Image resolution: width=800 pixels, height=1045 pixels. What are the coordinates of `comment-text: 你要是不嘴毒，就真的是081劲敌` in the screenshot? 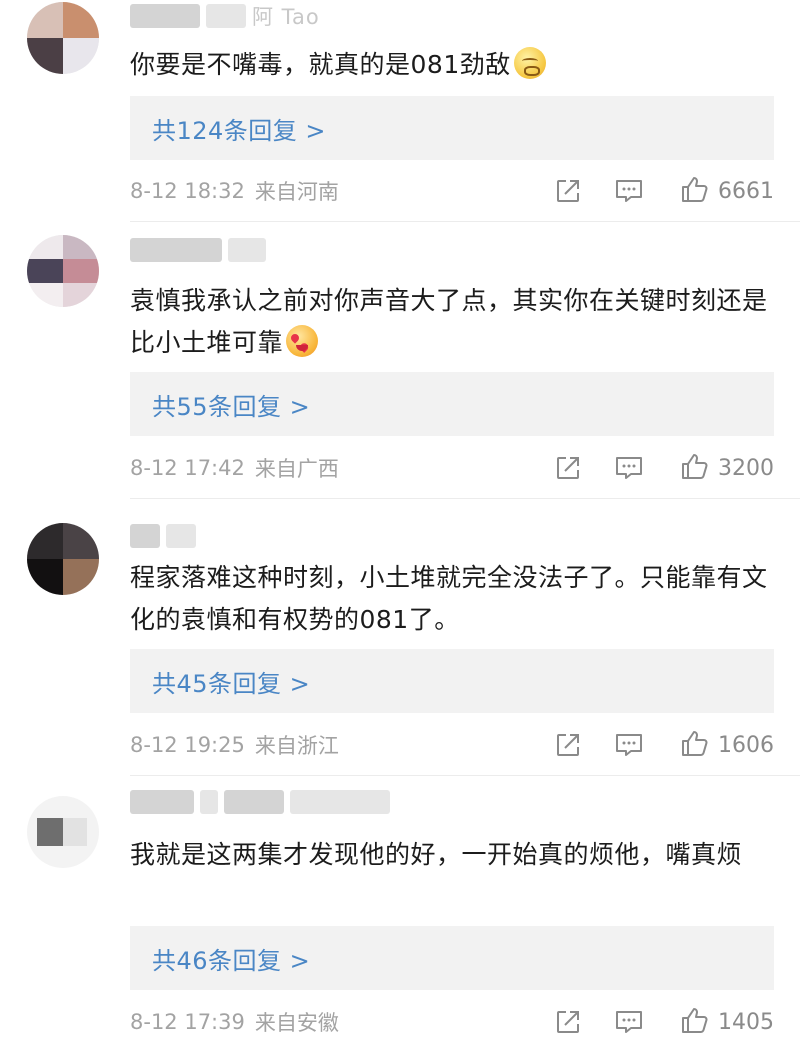 It's located at (450, 65).